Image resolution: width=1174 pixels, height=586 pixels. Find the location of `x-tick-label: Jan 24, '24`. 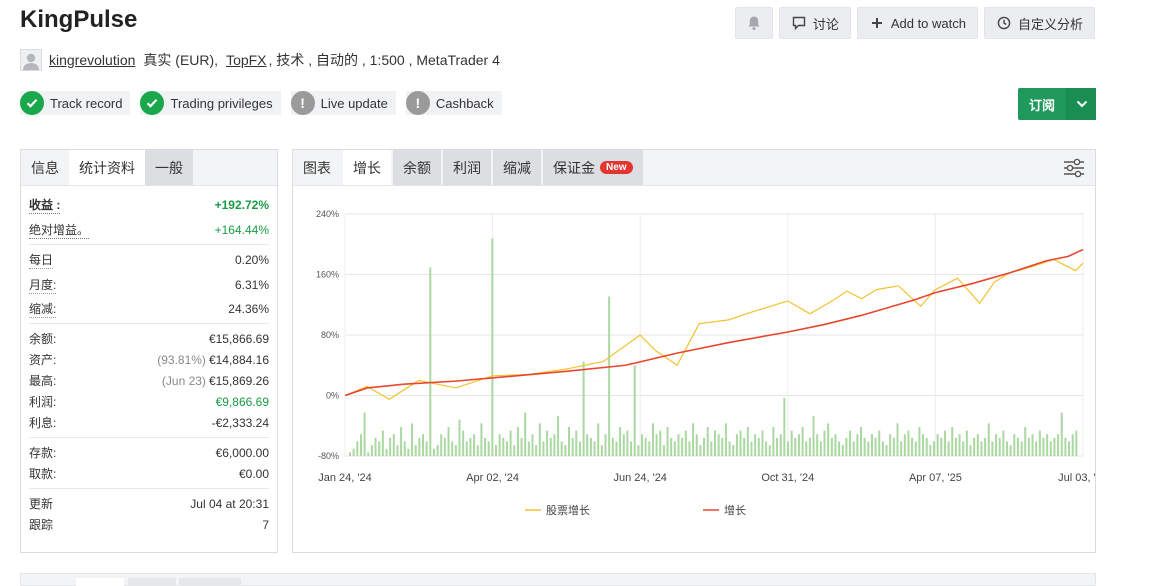

x-tick-label: Jan 24, '24 is located at coordinates (344, 478).